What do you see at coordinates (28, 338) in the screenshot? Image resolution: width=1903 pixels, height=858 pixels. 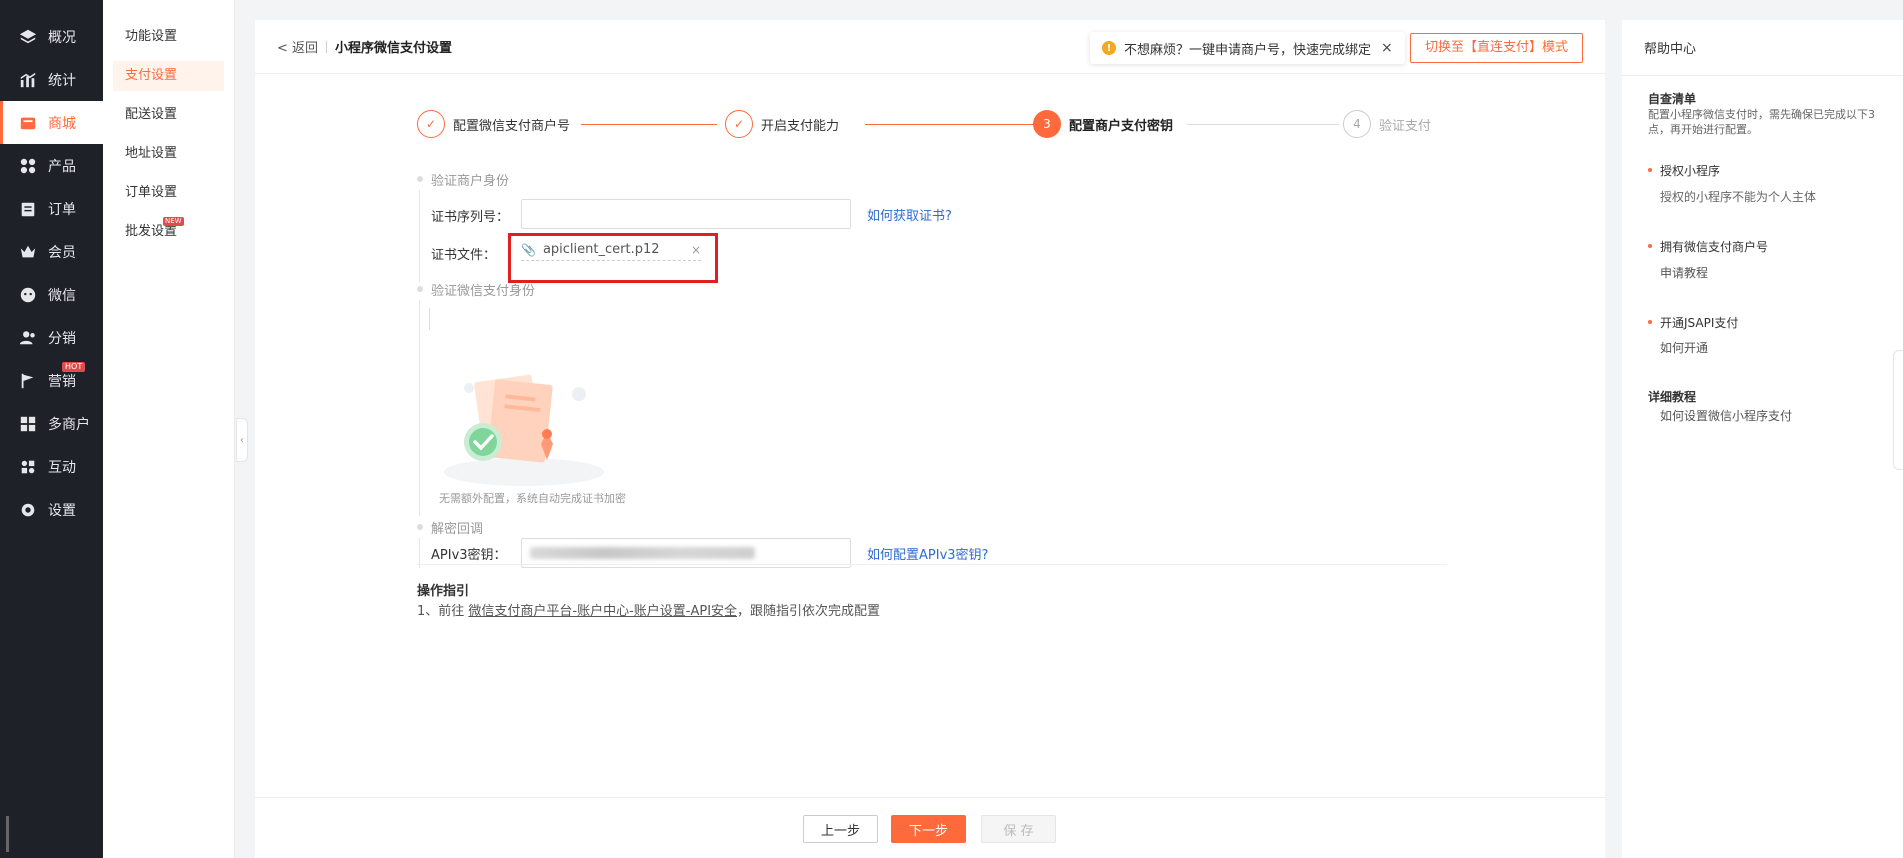 I see `users-icon` at bounding box center [28, 338].